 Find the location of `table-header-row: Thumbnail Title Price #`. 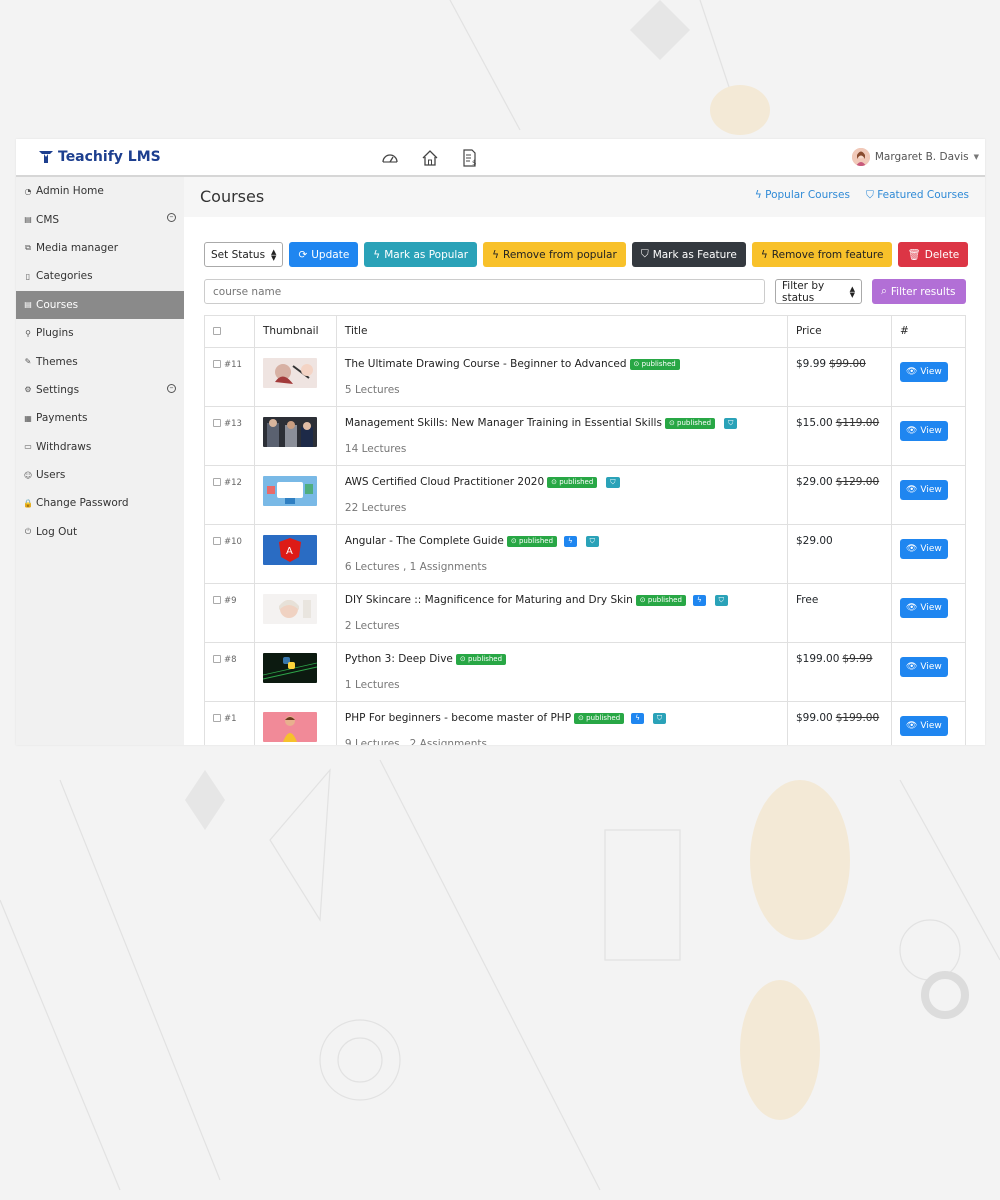

table-header-row: Thumbnail Title Price # is located at coordinates (585, 331).